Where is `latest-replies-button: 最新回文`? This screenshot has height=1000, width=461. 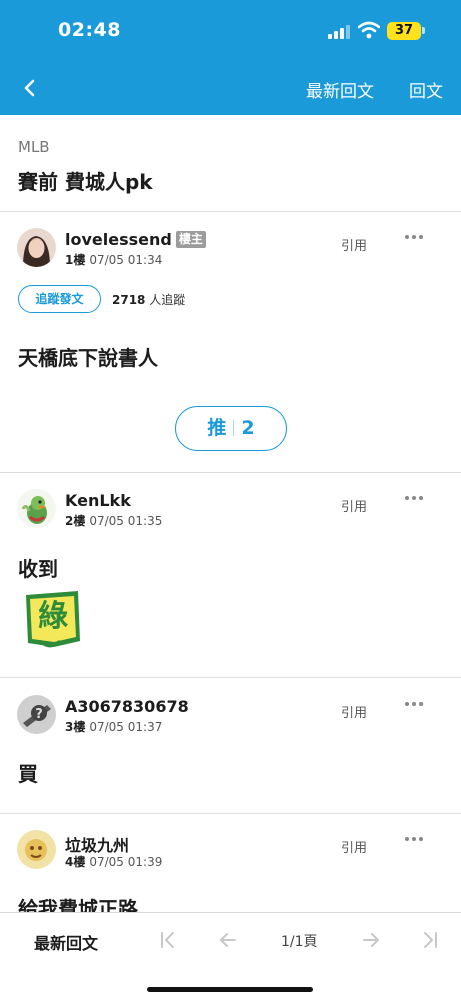 latest-replies-button: 最新回文 is located at coordinates (340, 89).